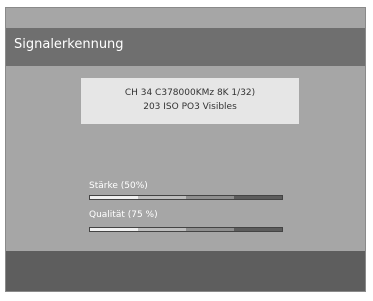 This screenshot has height=301, width=373. I want to click on quality-meter, so click(186, 229).